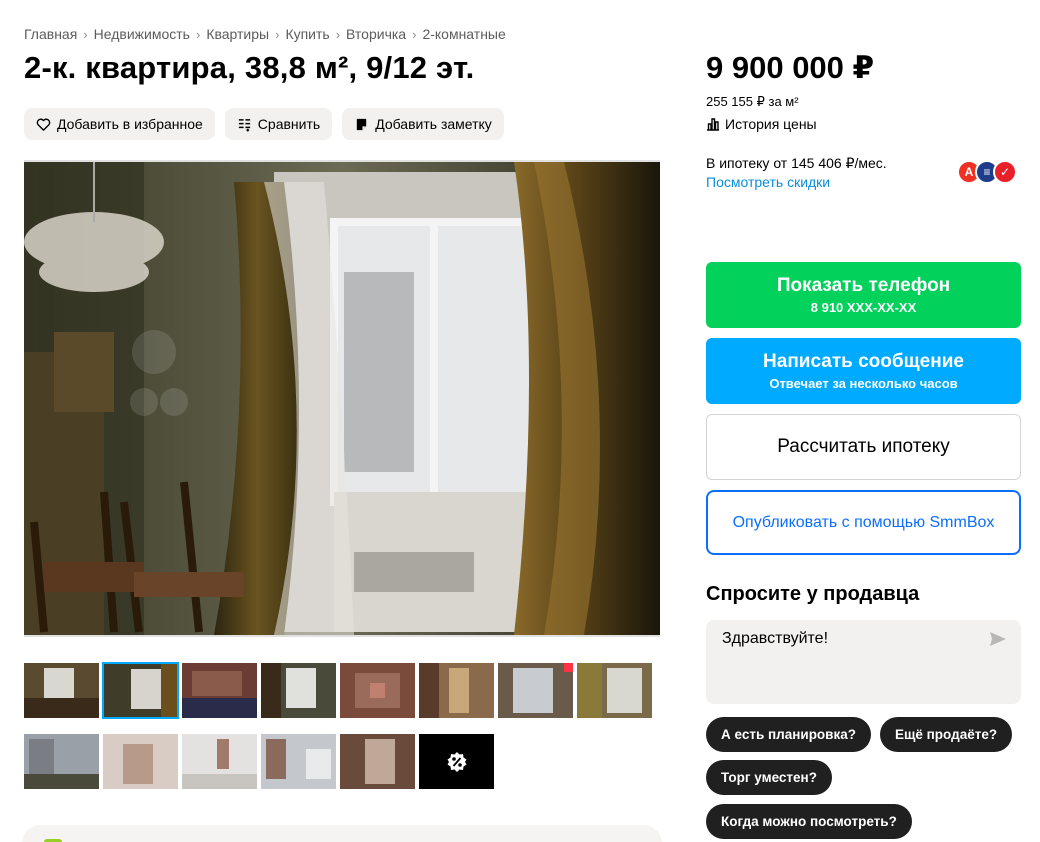 Image resolution: width=1040 pixels, height=842 pixels. I want to click on add-note-button: Добавить заметку, so click(423, 124).